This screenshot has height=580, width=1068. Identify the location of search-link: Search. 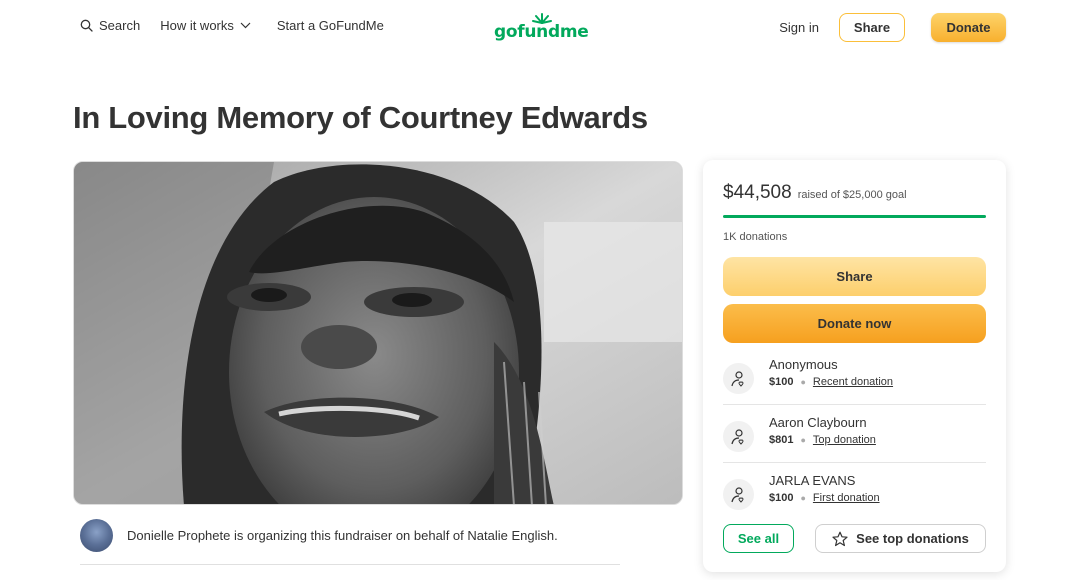
(110, 25).